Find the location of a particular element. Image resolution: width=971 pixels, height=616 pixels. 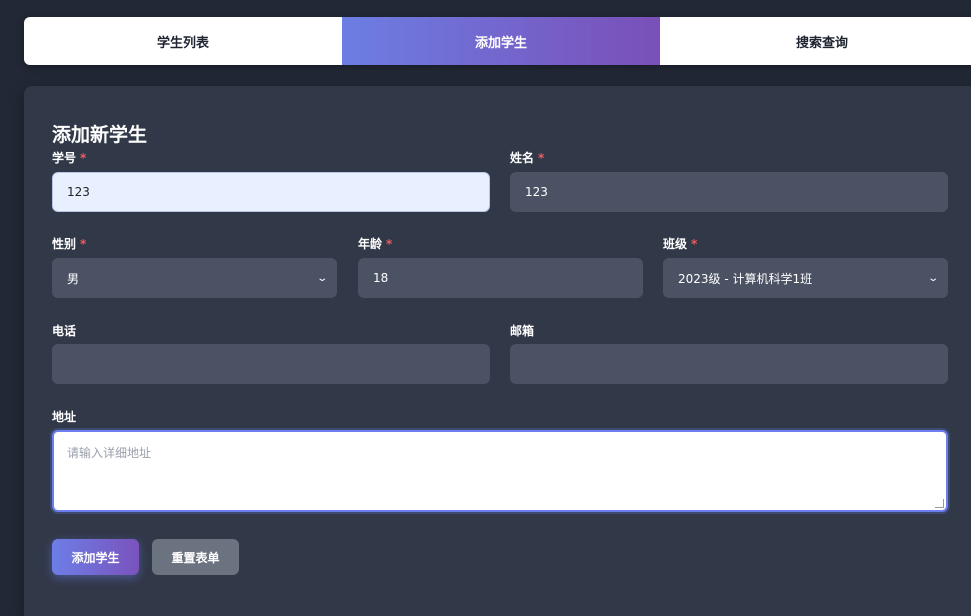

address-label: 地址 is located at coordinates (64, 416).